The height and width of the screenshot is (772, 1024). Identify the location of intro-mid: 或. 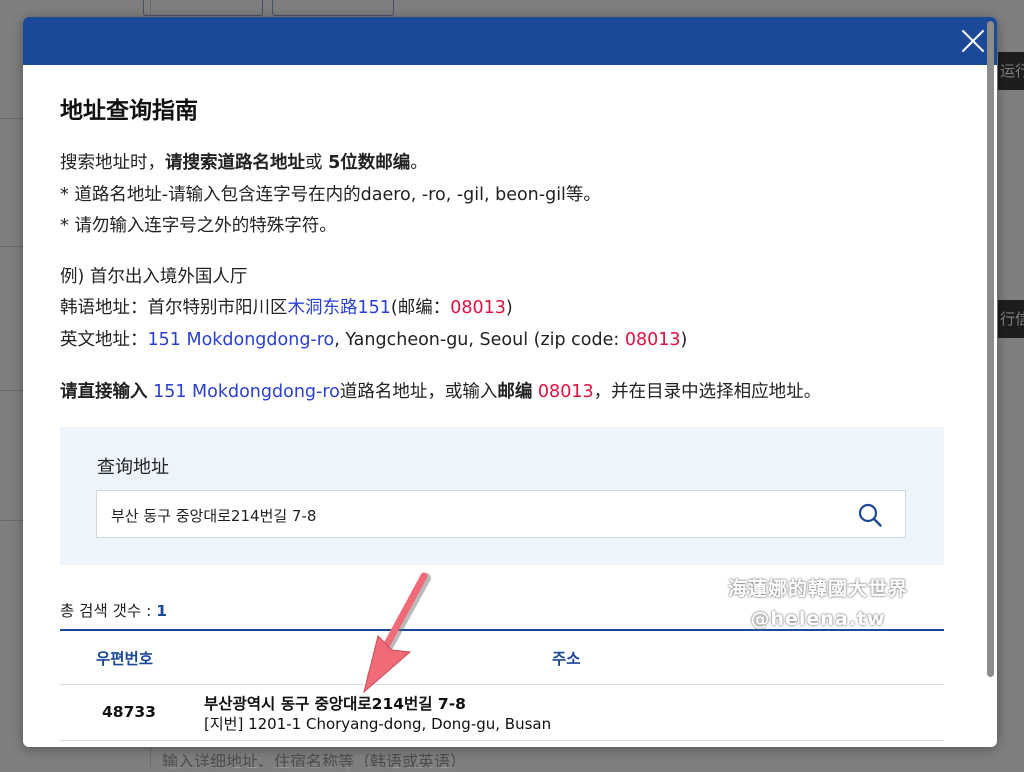
(317, 163).